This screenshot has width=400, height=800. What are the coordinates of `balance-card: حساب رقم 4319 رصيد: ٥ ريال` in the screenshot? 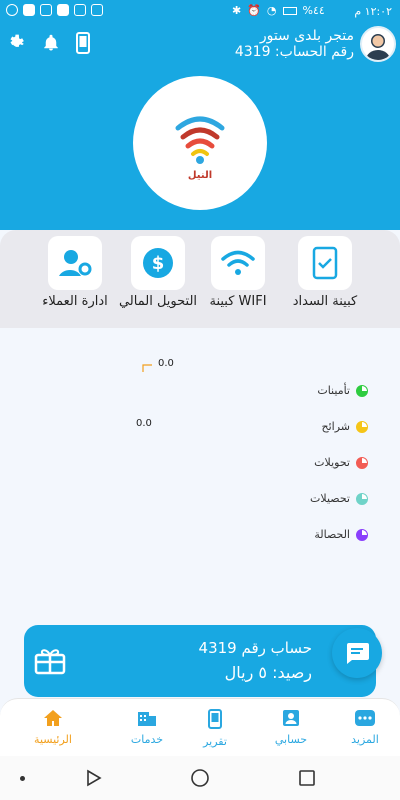 It's located at (200, 661).